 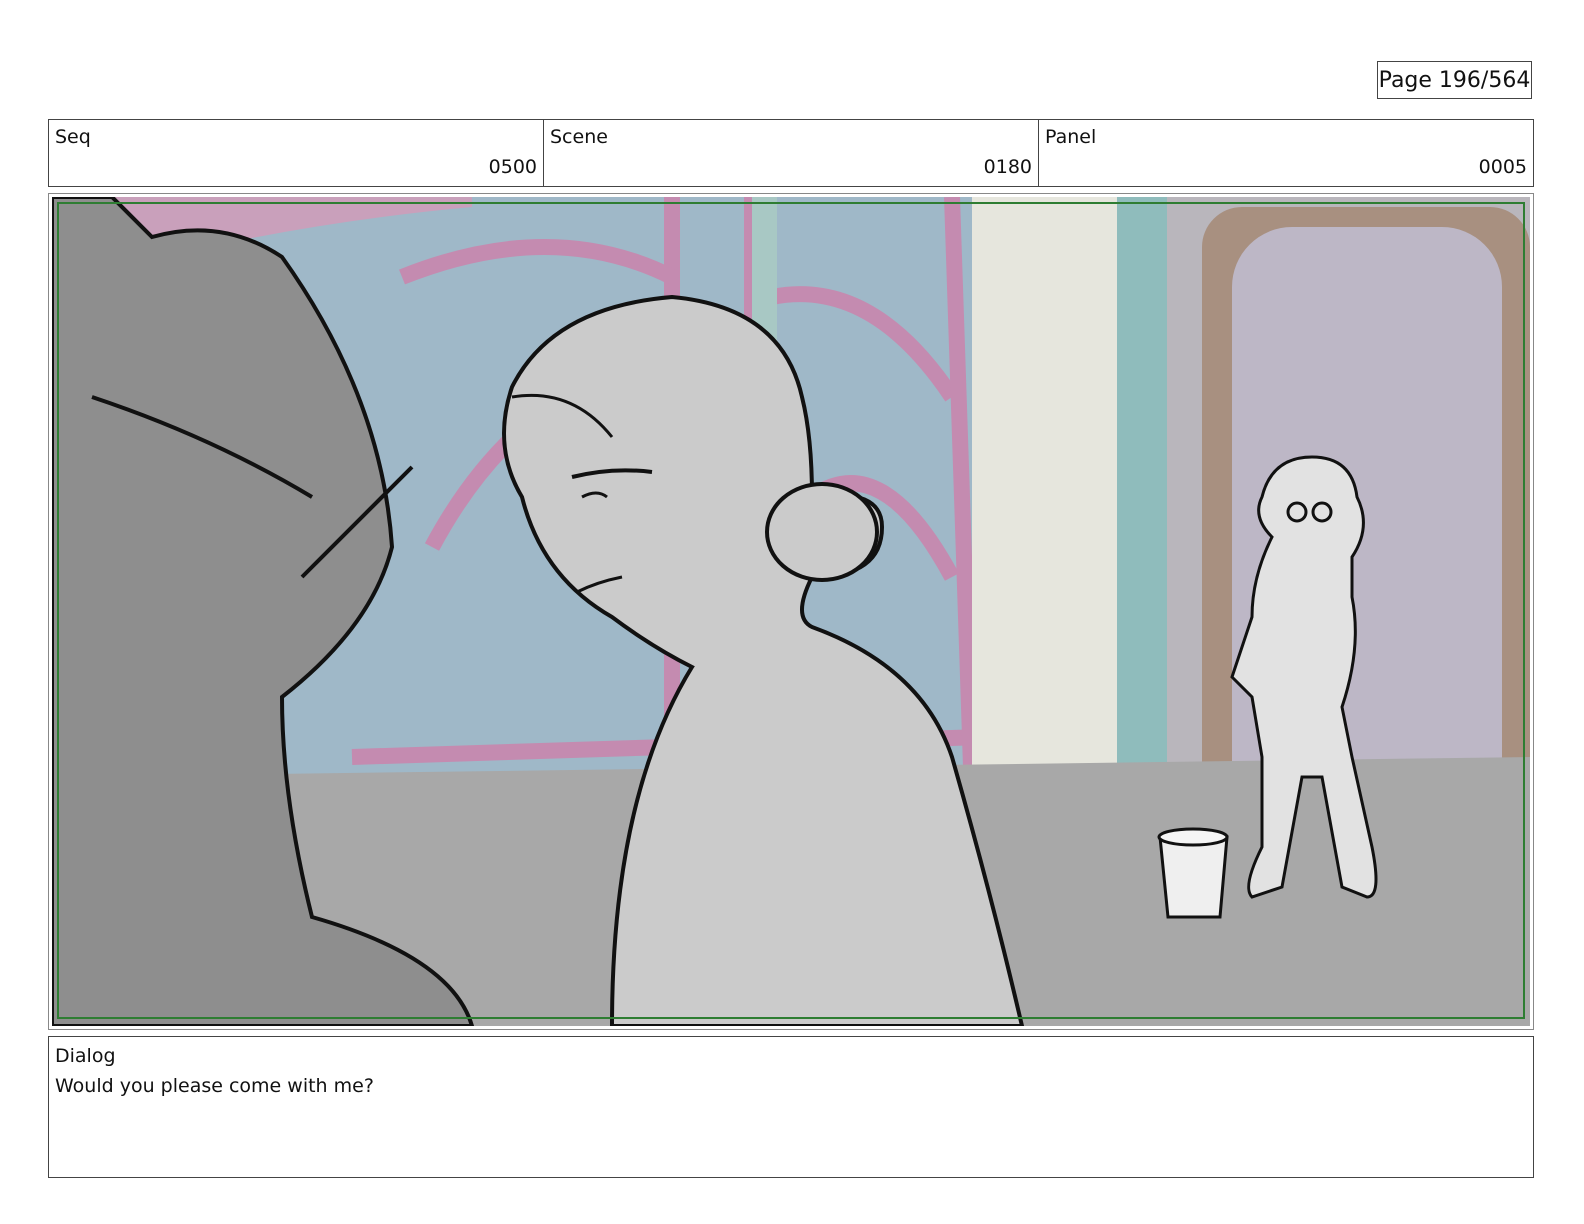 What do you see at coordinates (1071, 137) in the screenshot?
I see `panel-label: Panel` at bounding box center [1071, 137].